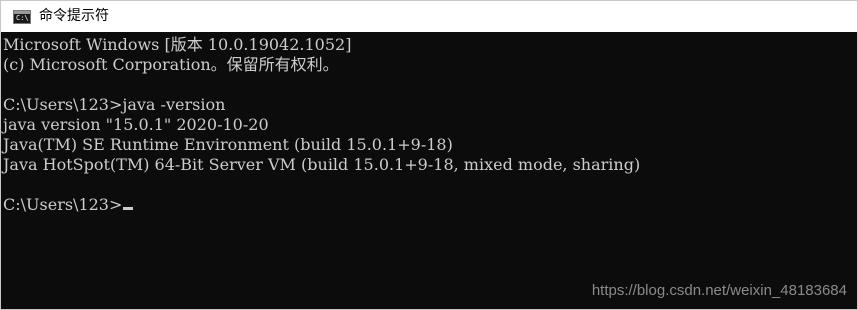 Image resolution: width=858 pixels, height=310 pixels. What do you see at coordinates (63, 204) in the screenshot?
I see `console-prompt: C:\Users\123>` at bounding box center [63, 204].